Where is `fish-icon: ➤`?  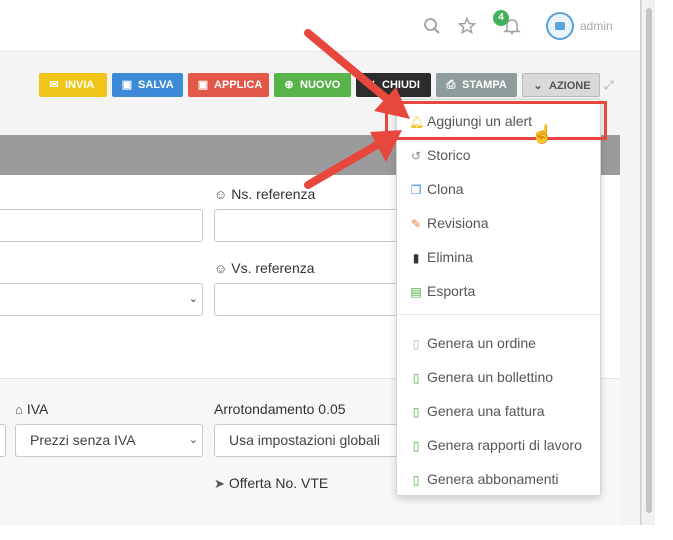
fish-icon: ➤ is located at coordinates (219, 483).